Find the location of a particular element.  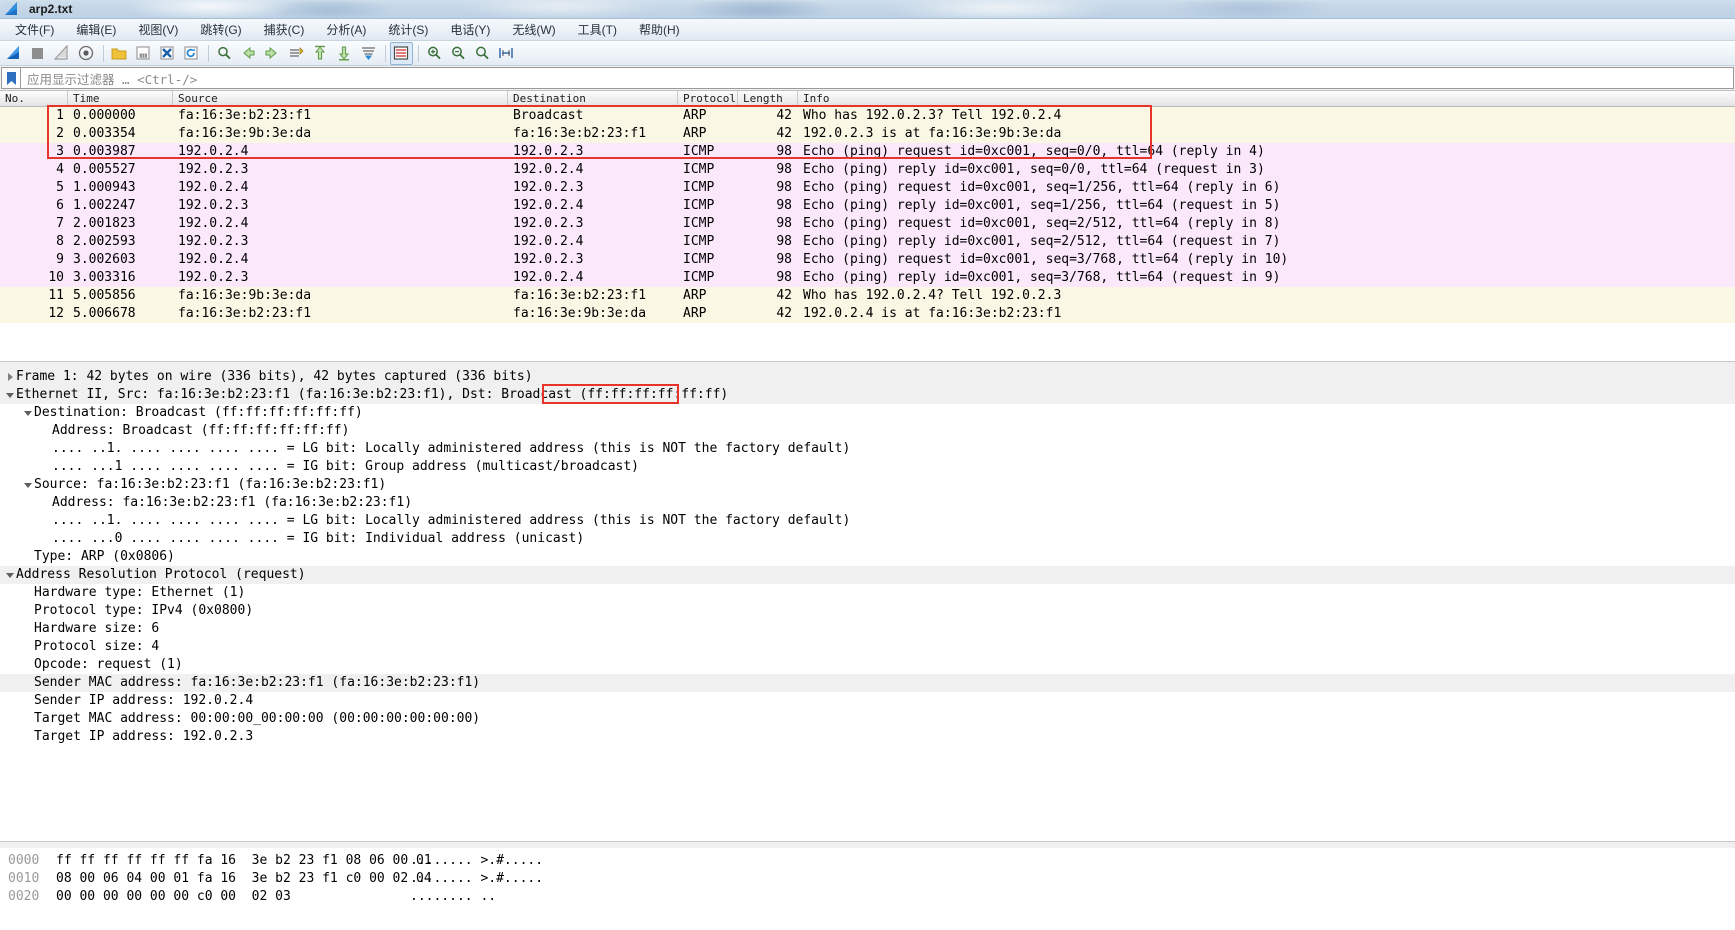

menu-go: 跳转(G) is located at coordinates (220, 30).